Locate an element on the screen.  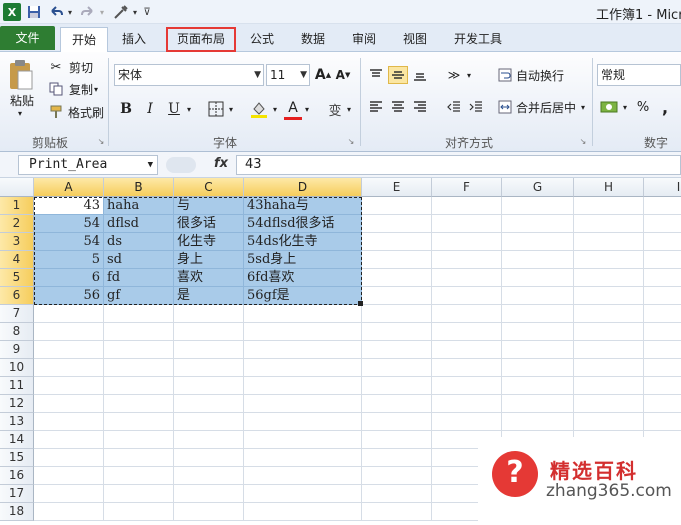
tab-insert: 插入 is located at coordinates (134, 39).